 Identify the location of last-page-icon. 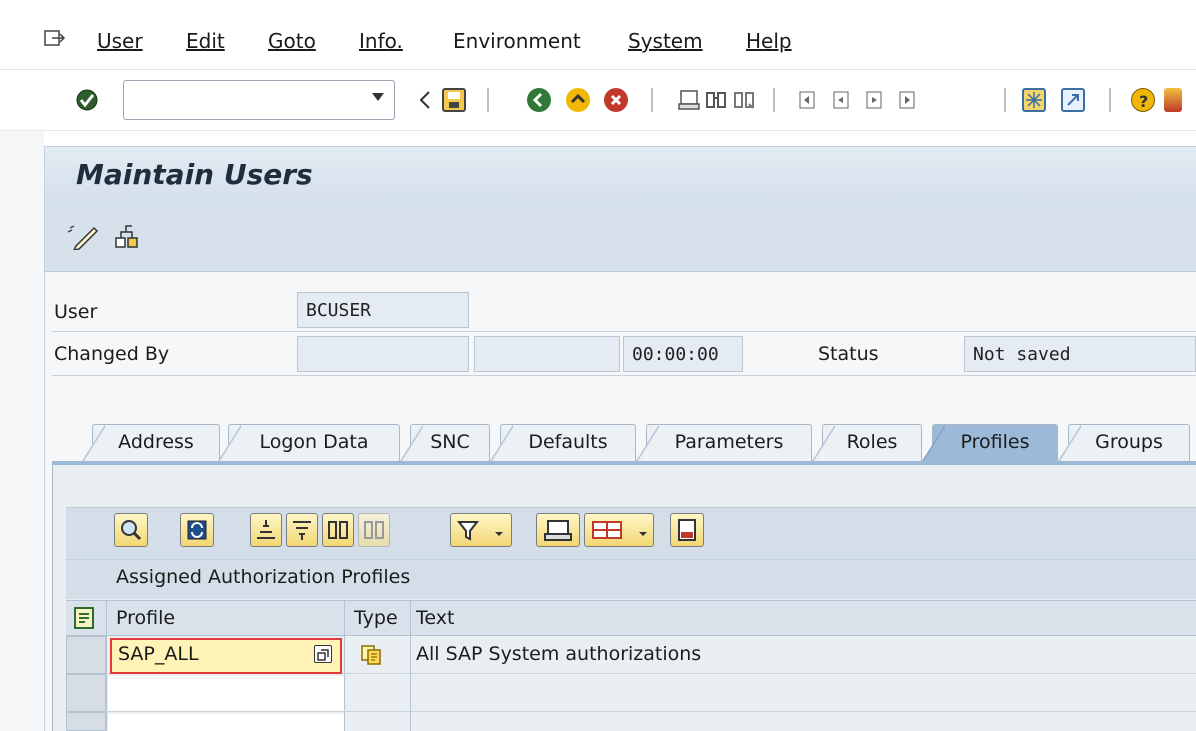
(907, 100).